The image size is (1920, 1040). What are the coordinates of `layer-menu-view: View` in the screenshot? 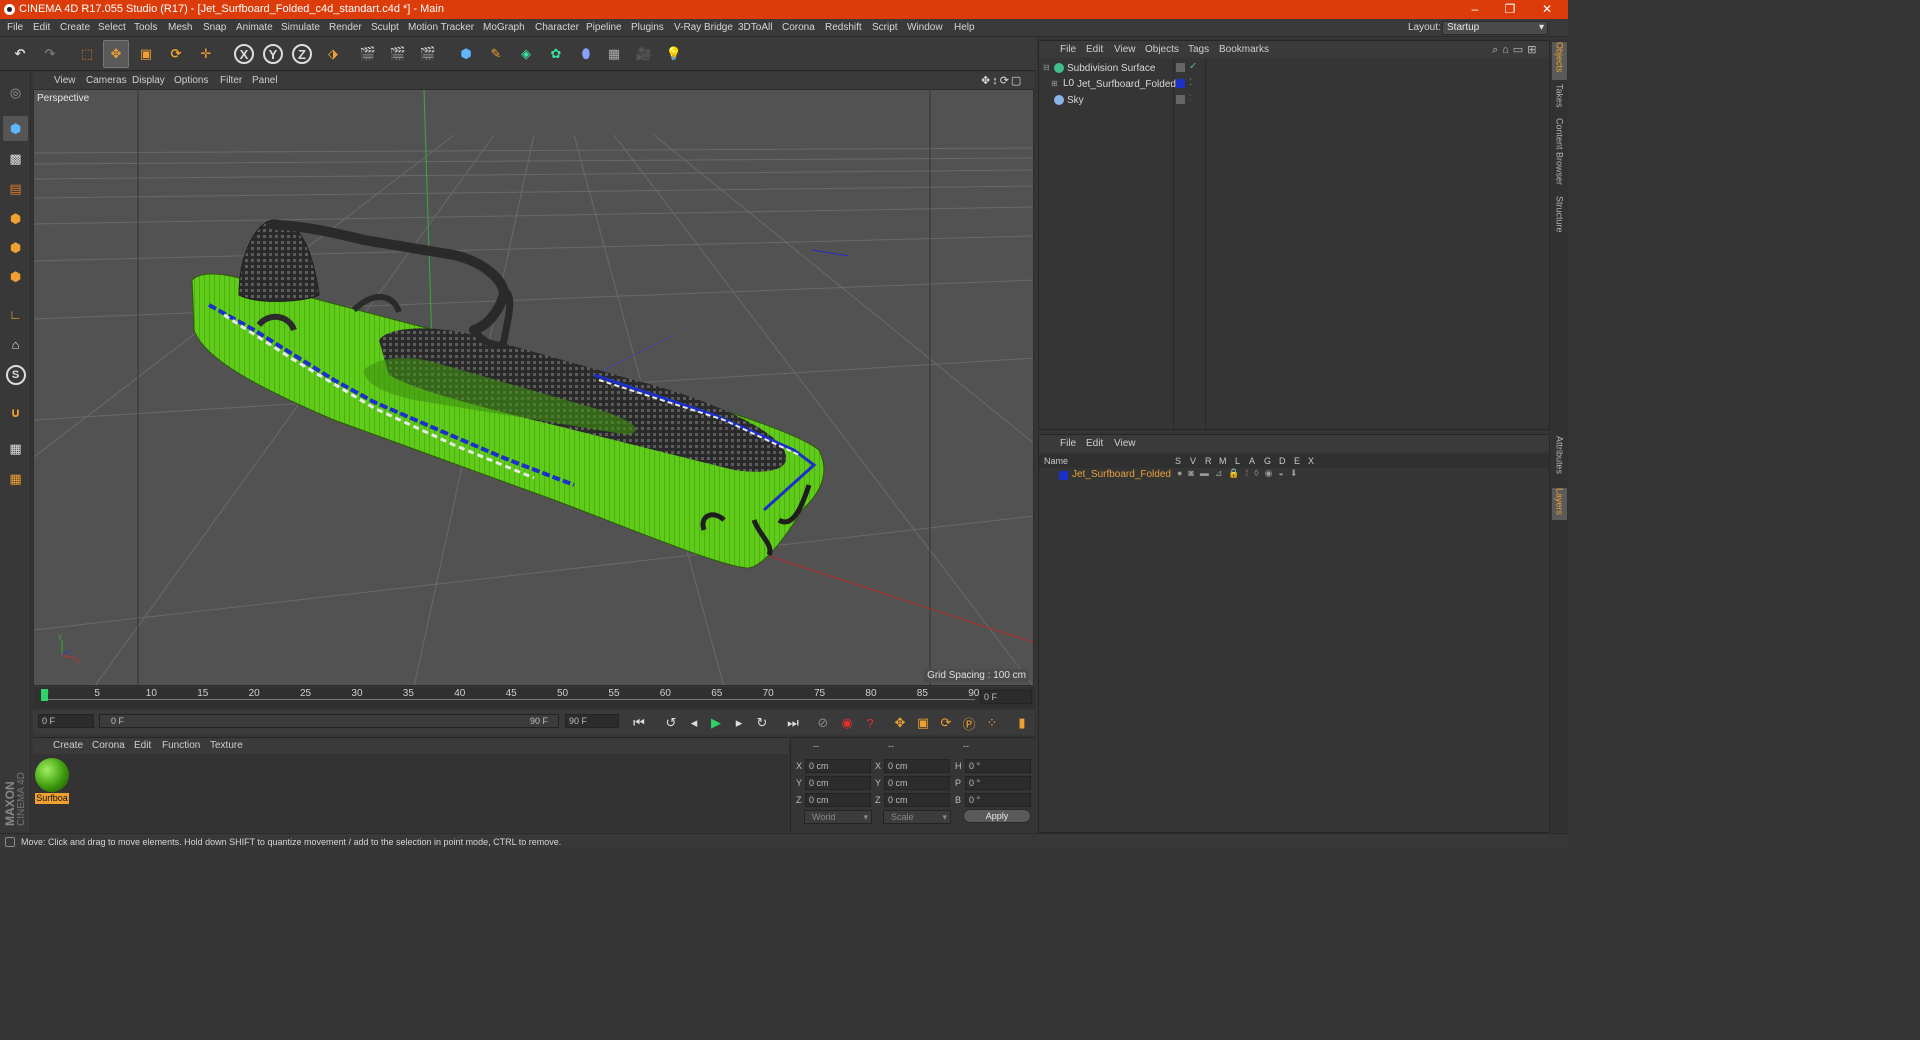 It's located at (1125, 443).